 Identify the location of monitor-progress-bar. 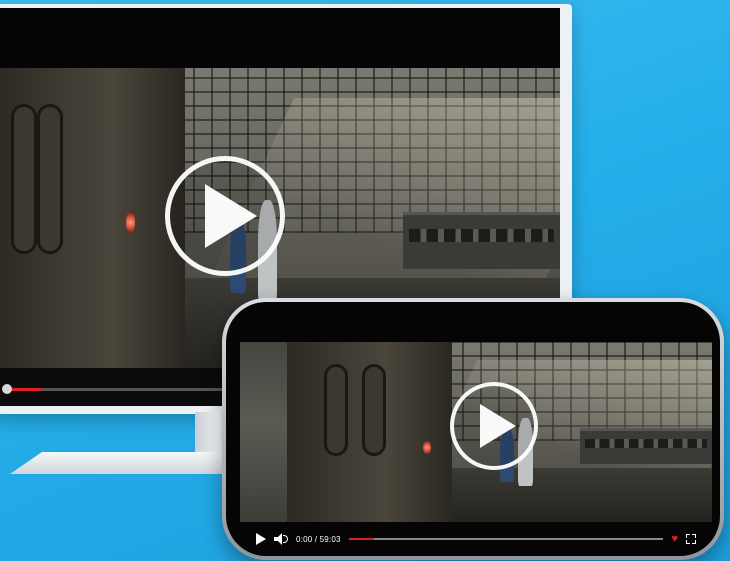
(116, 389).